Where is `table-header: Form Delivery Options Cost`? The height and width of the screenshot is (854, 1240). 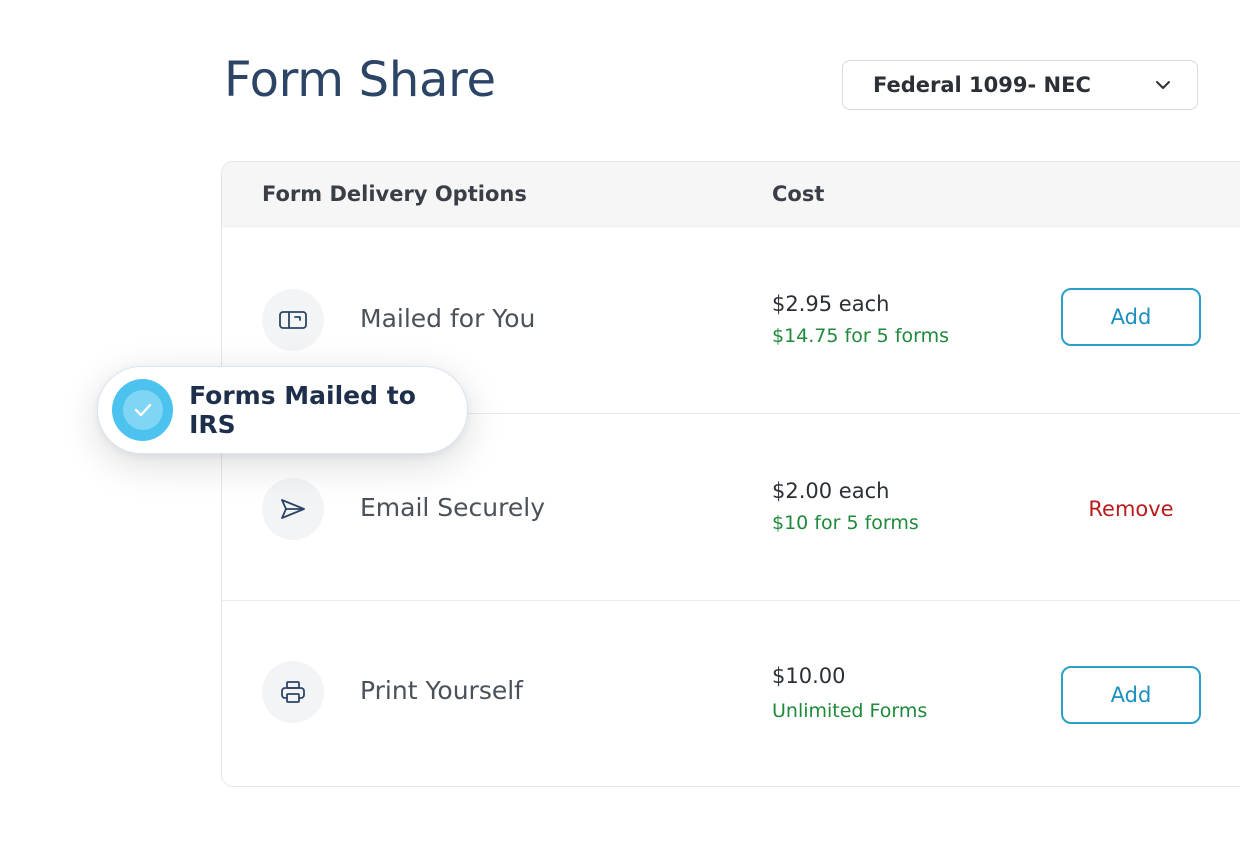
table-header: Form Delivery Options Cost is located at coordinates (731, 194).